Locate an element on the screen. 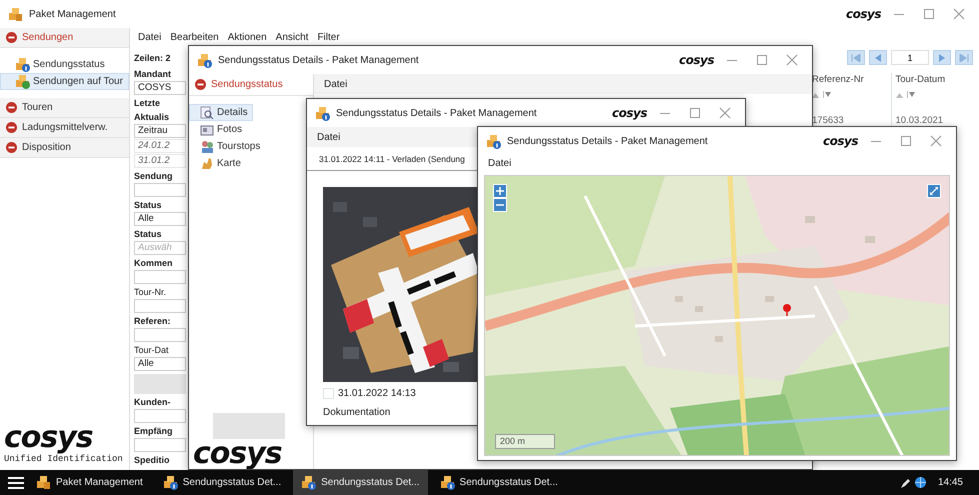  previous-page-button is located at coordinates (878, 57).